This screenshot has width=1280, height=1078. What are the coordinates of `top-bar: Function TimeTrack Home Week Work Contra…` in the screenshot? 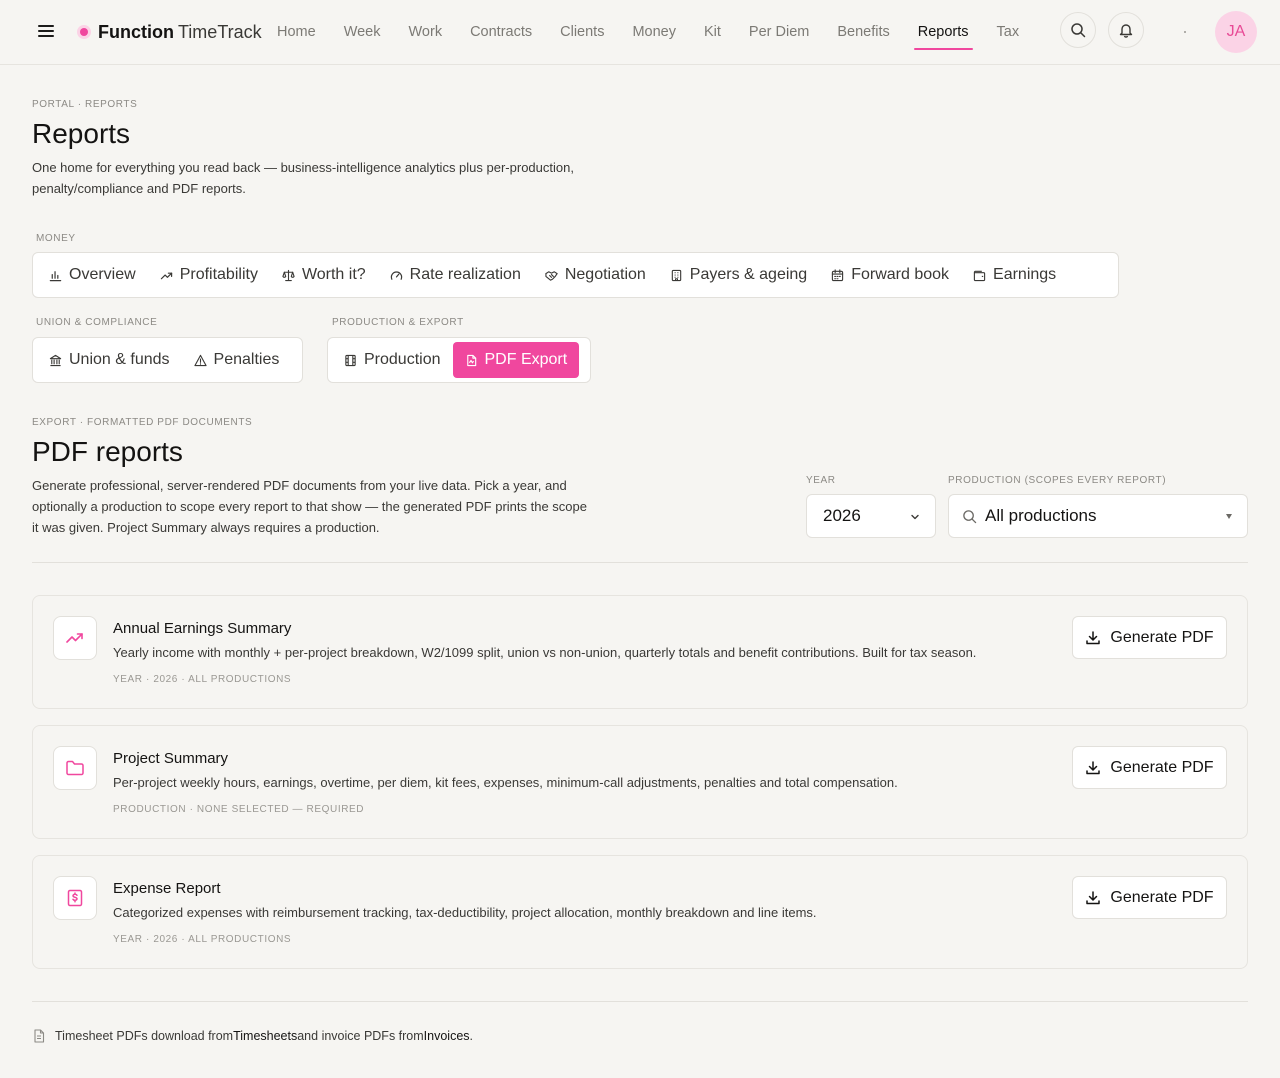 It's located at (640, 32).